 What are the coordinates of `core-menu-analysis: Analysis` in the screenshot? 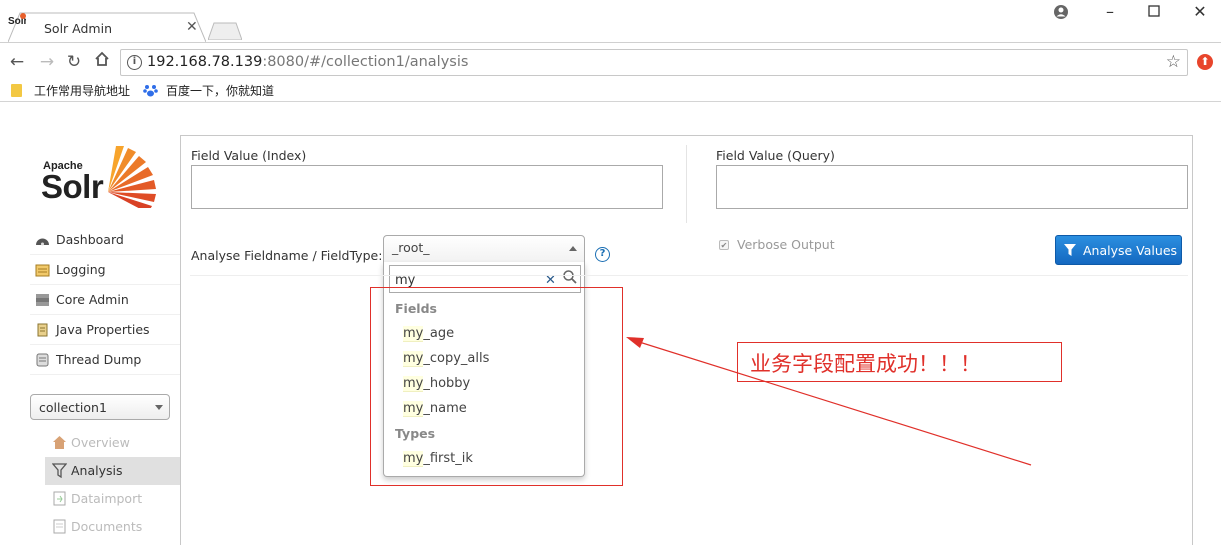 It's located at (112, 471).